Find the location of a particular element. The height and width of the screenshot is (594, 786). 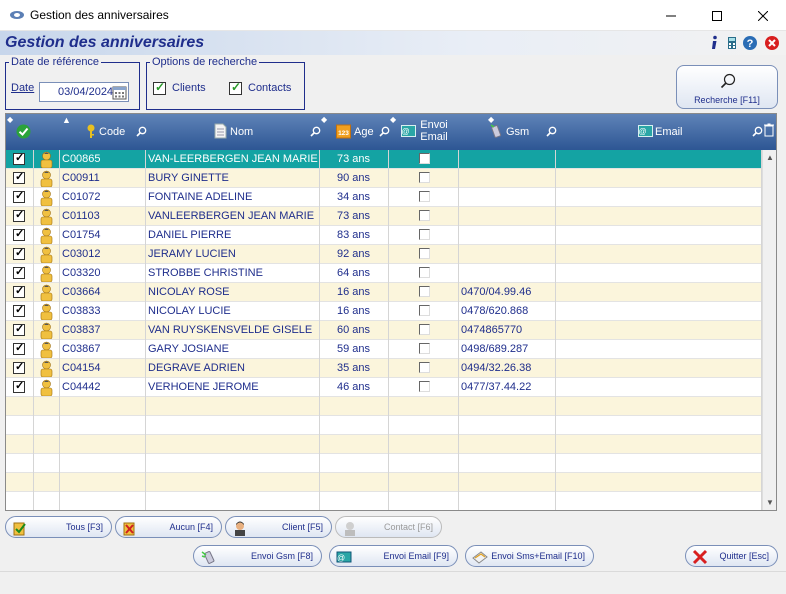

table-row: C00865 VAN-LEERBERGEN JEAN MARIE 73 ans is located at coordinates (384, 159).